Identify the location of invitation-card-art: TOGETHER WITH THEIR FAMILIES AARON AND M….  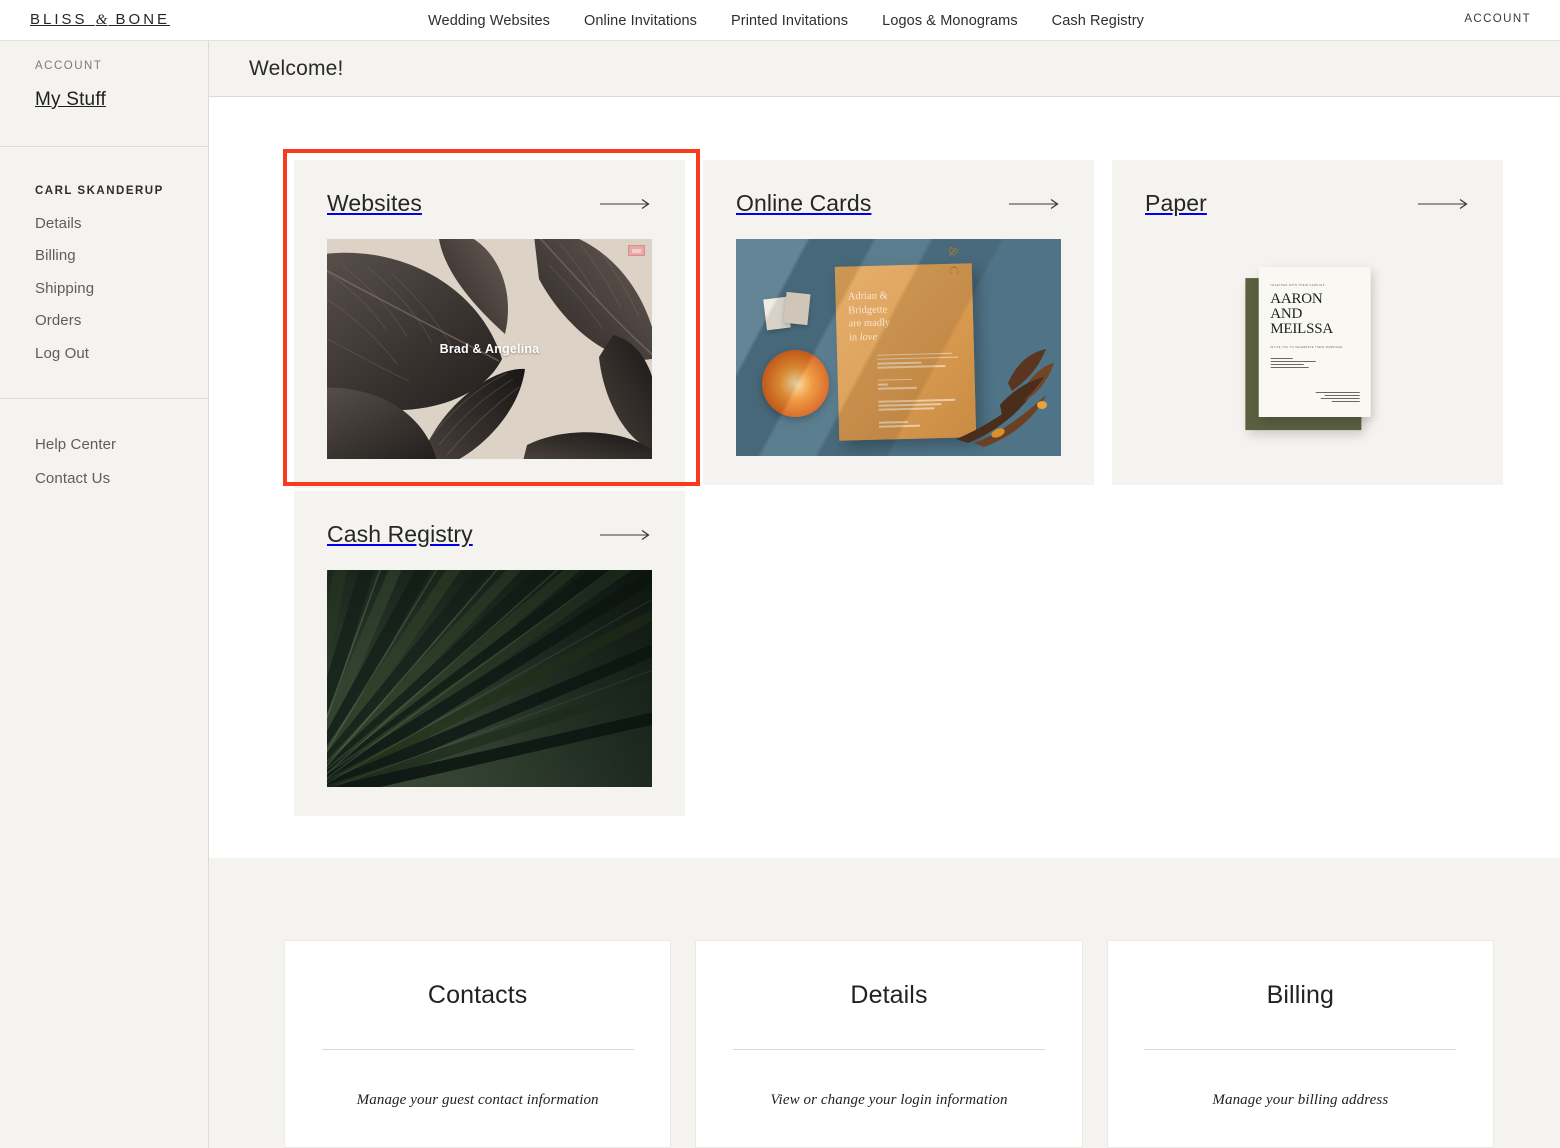
(1314, 341).